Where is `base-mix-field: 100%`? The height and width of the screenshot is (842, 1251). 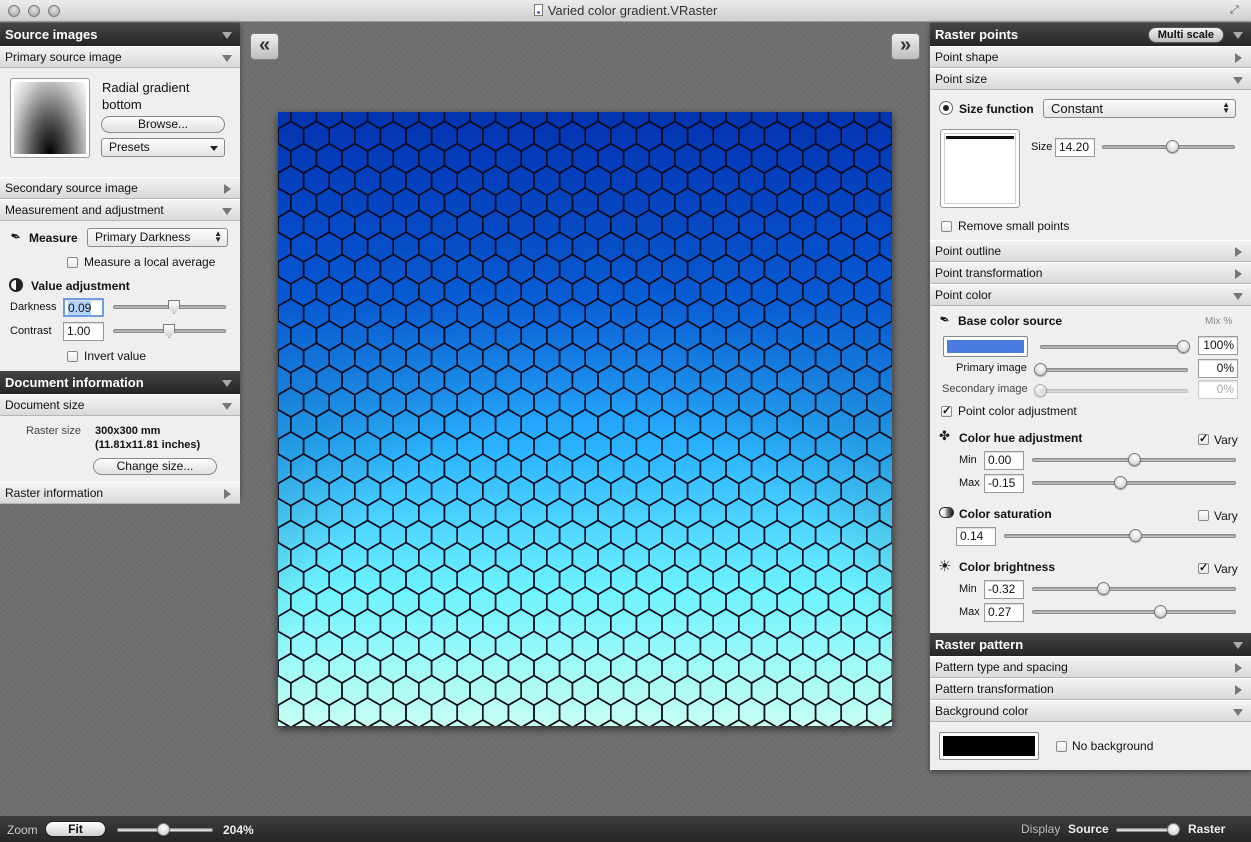
base-mix-field: 100% is located at coordinates (1218, 345).